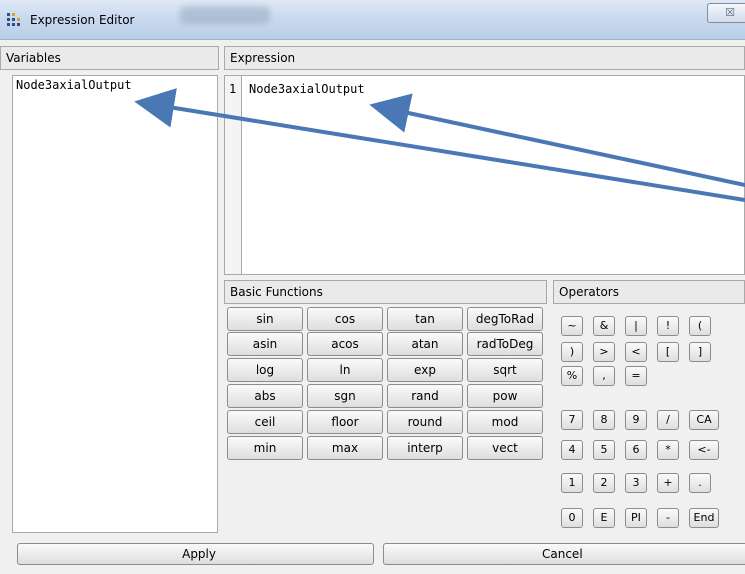 The height and width of the screenshot is (574, 745). I want to click on function-button-atan: atan, so click(425, 344).